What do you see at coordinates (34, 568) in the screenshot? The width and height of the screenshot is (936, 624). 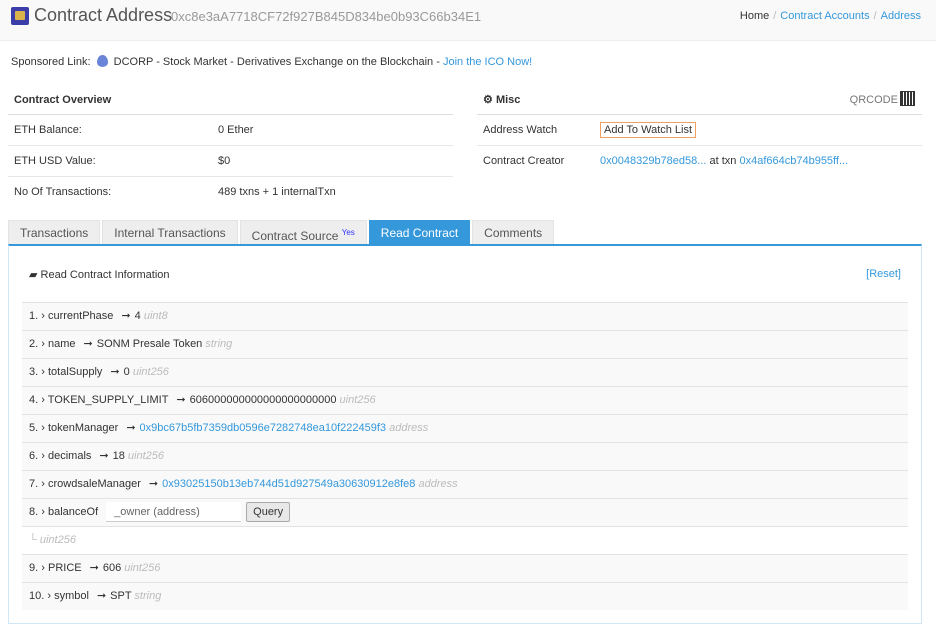 I see `row-number: 9.` at bounding box center [34, 568].